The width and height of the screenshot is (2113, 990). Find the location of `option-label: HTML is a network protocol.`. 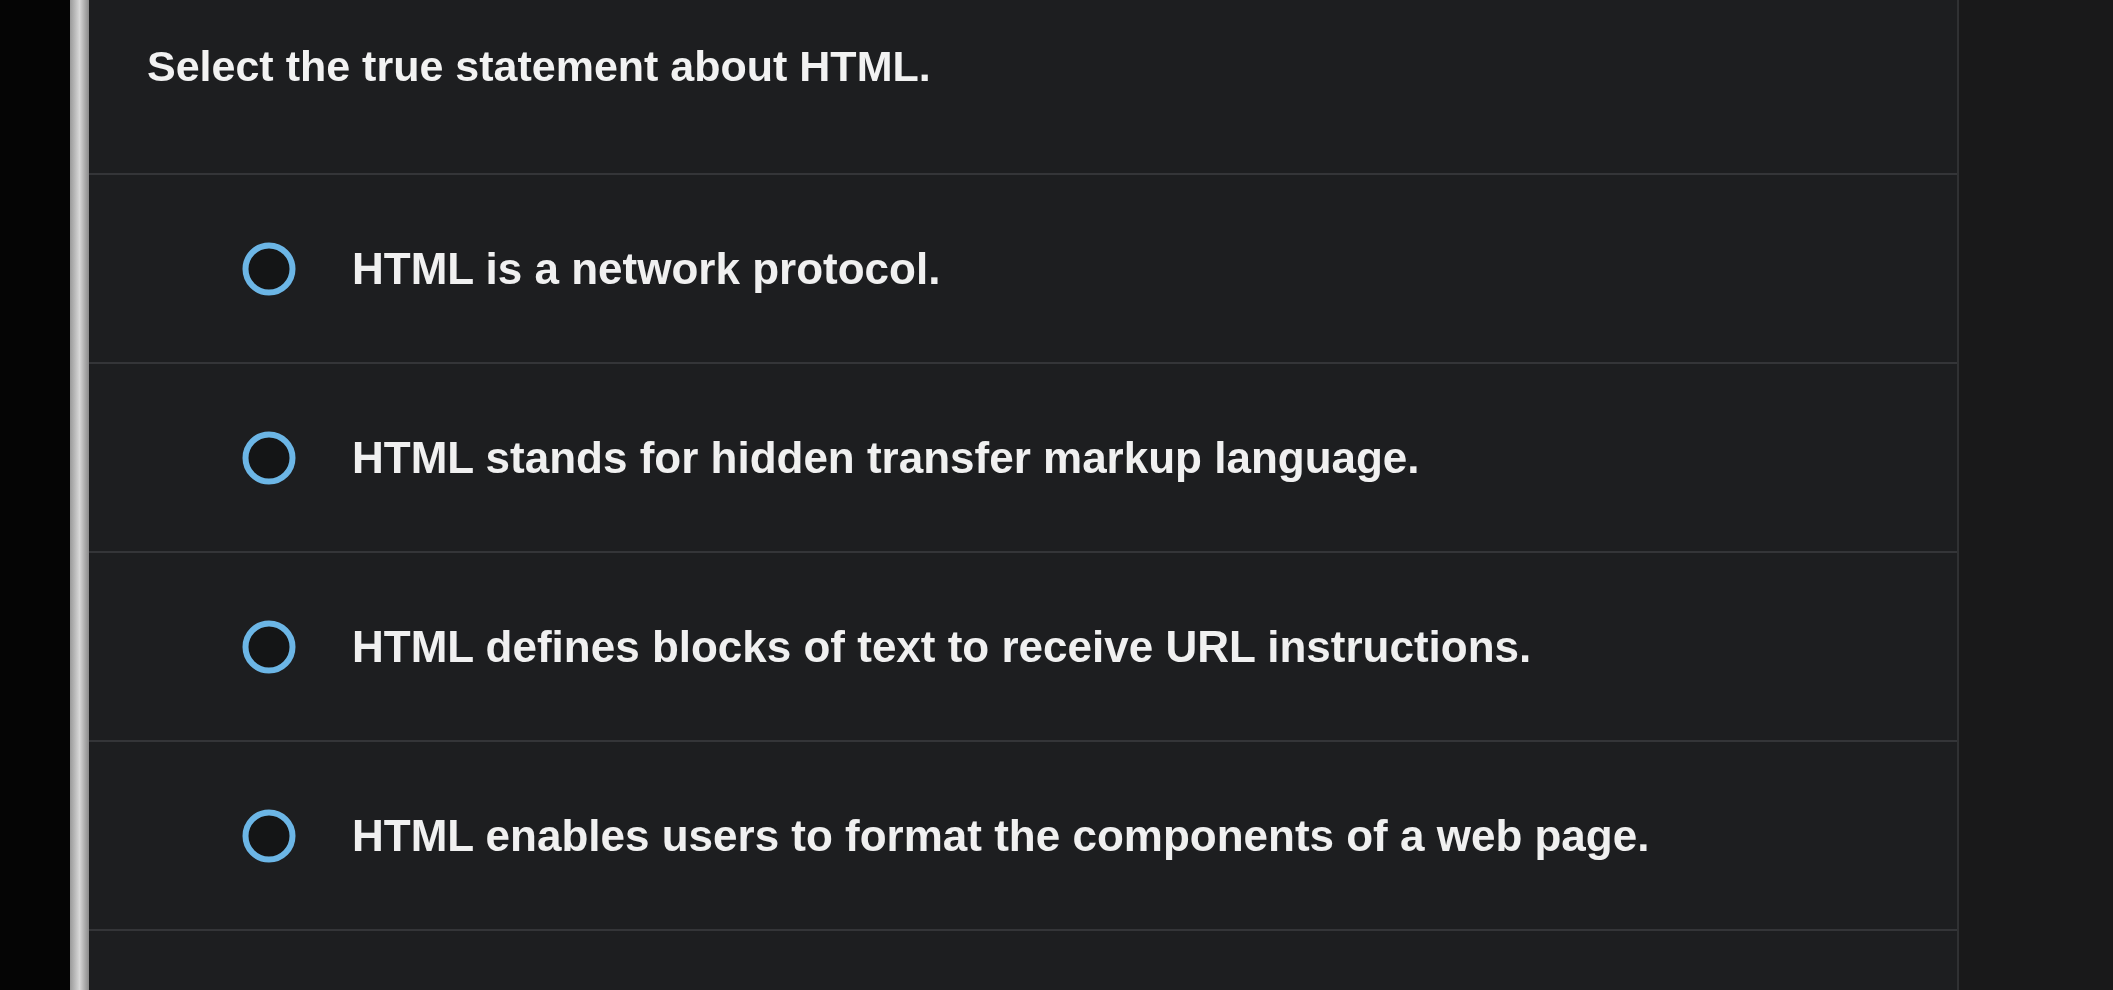

option-label: HTML is a network protocol. is located at coordinates (646, 268).